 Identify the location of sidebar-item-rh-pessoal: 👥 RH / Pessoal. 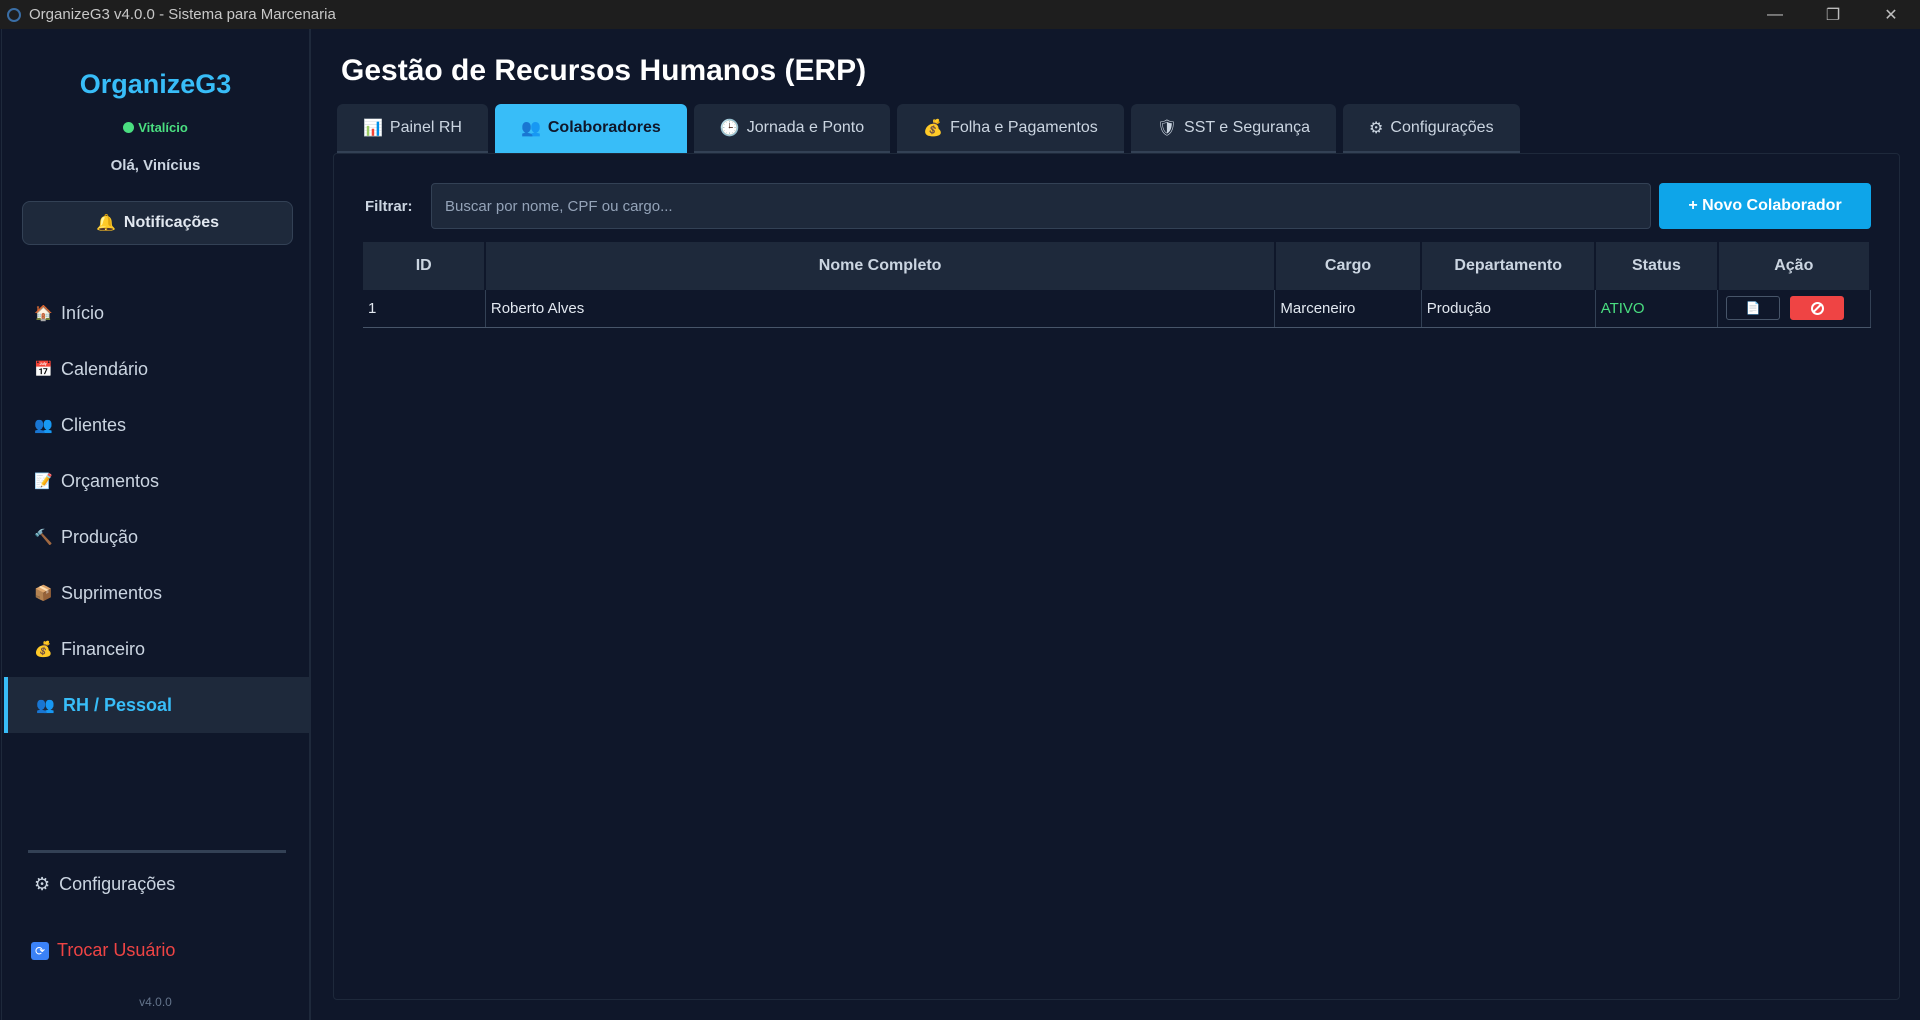
(156, 705).